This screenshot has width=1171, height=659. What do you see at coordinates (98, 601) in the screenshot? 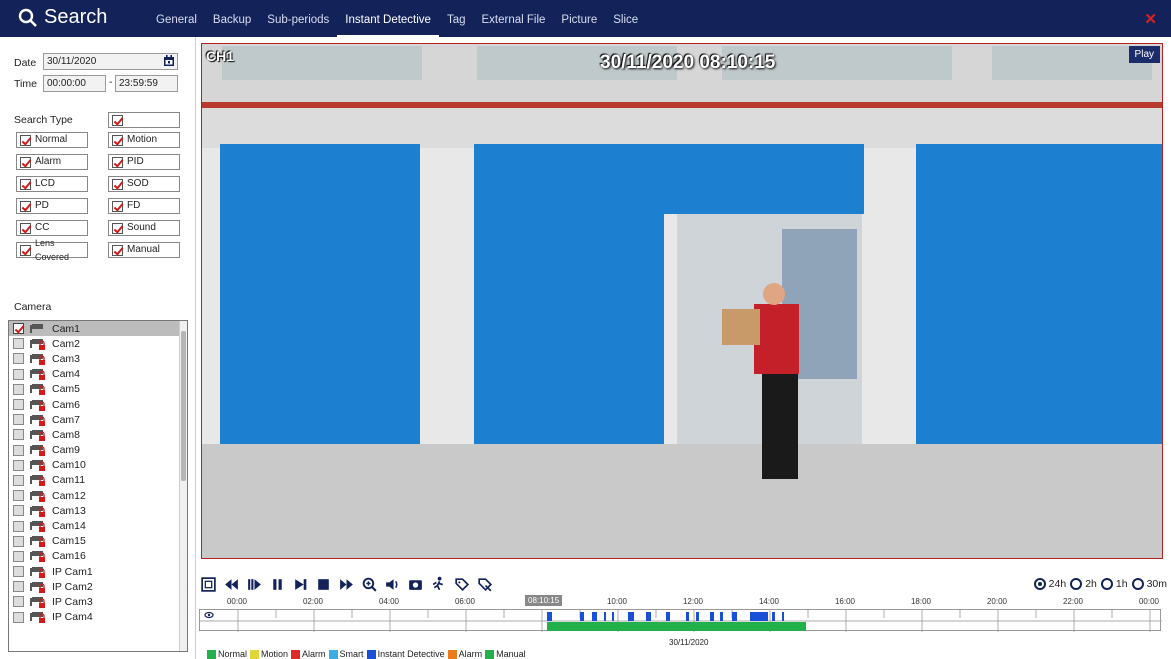
I see `camera-item: IP Cam3` at bounding box center [98, 601].